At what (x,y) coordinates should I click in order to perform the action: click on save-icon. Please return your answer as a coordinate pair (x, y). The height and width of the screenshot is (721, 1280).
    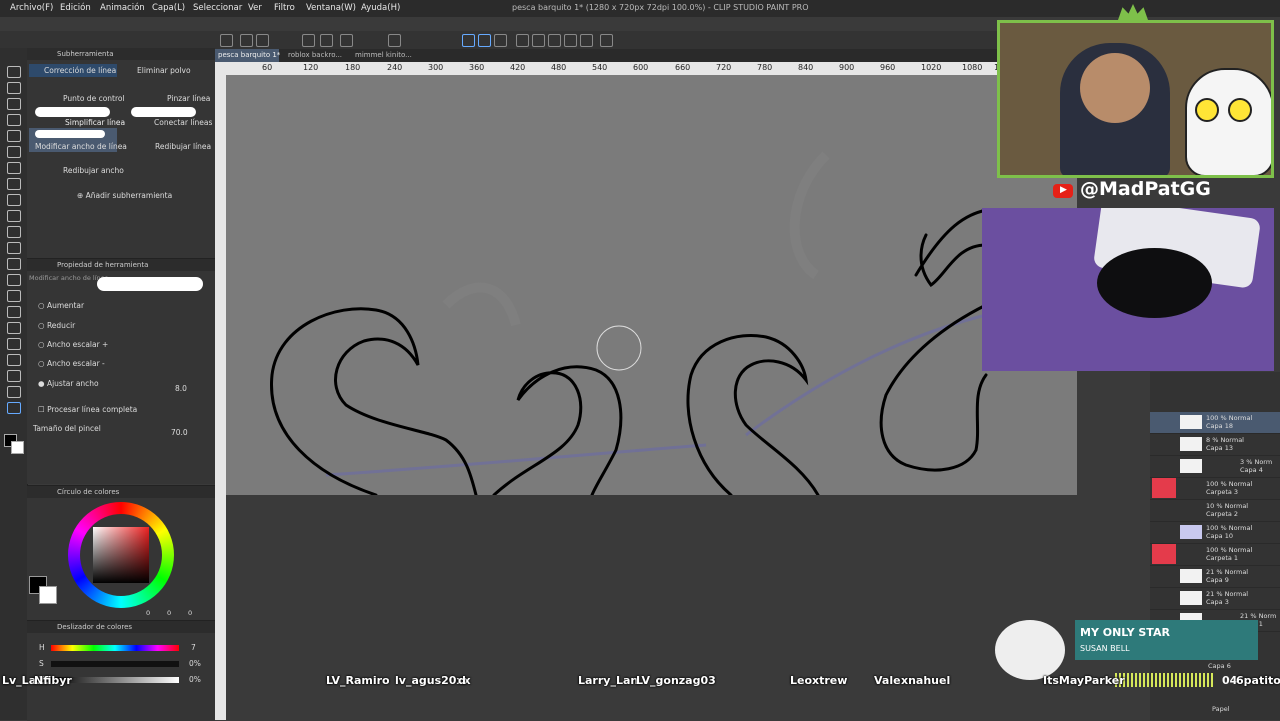
    Looking at the image, I should click on (262, 40).